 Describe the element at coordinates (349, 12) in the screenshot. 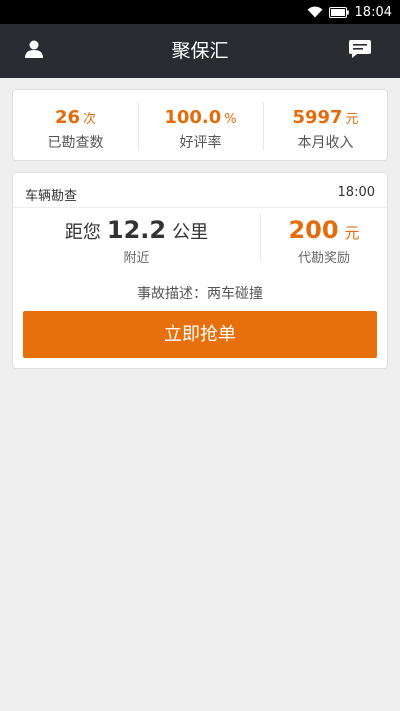

I see `status-icons: 18:04` at that location.